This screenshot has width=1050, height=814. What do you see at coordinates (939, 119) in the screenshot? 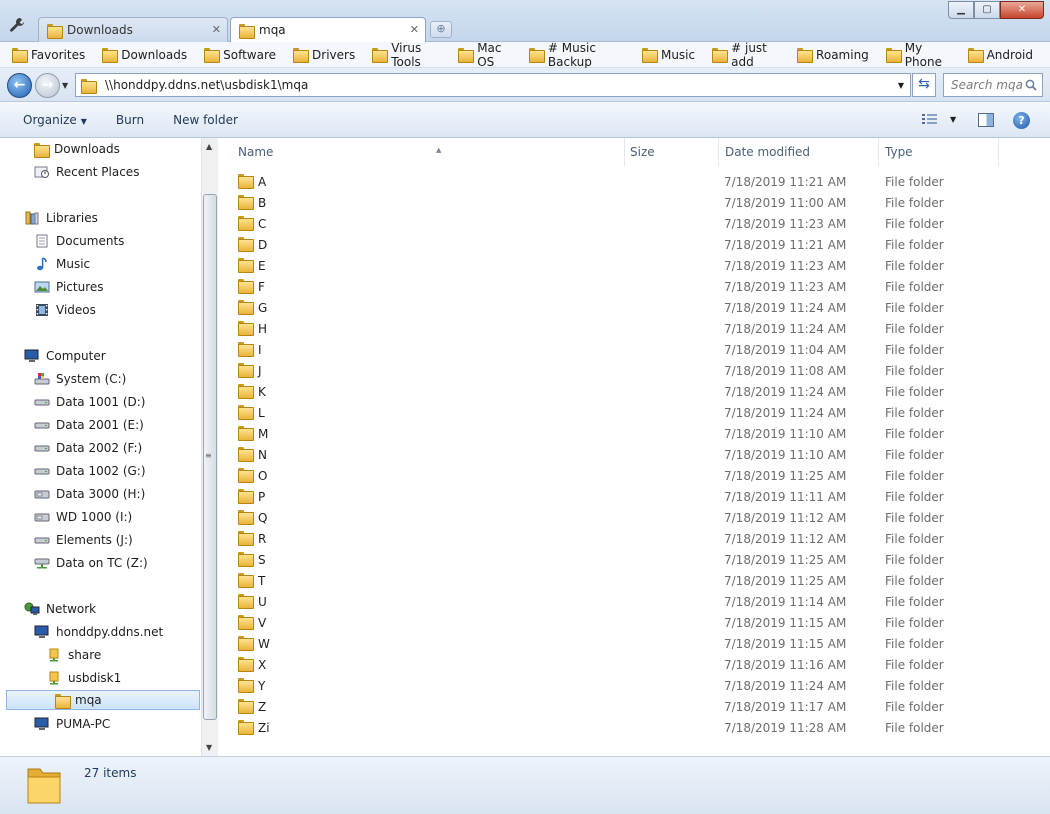
I see `change-view-button: ▼` at bounding box center [939, 119].